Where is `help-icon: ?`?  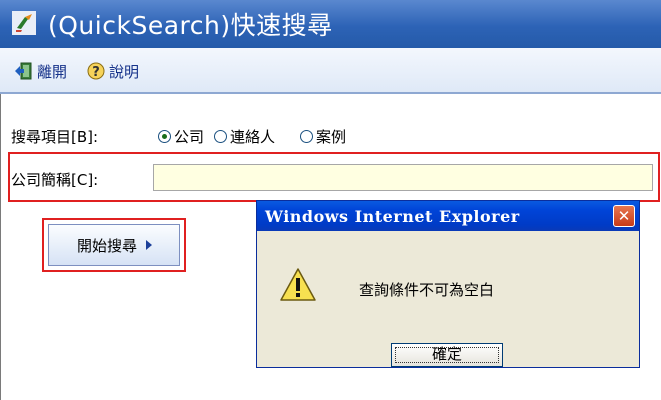
help-icon: ? is located at coordinates (96, 71).